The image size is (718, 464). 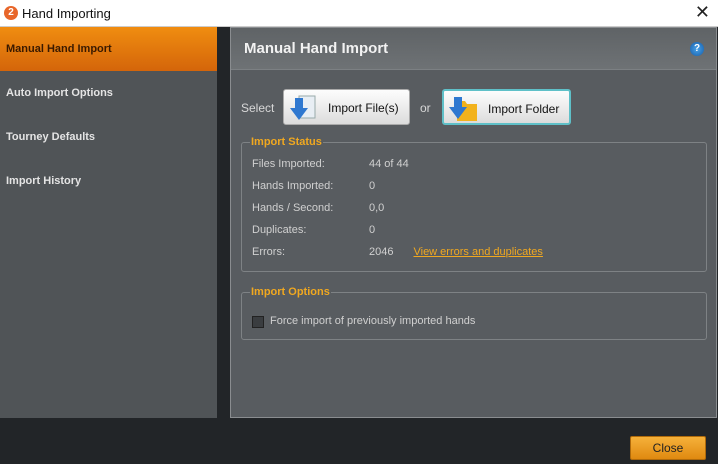 What do you see at coordinates (330, 164) in the screenshot?
I see `status-row-files: Files Imported: 44 of 44` at bounding box center [330, 164].